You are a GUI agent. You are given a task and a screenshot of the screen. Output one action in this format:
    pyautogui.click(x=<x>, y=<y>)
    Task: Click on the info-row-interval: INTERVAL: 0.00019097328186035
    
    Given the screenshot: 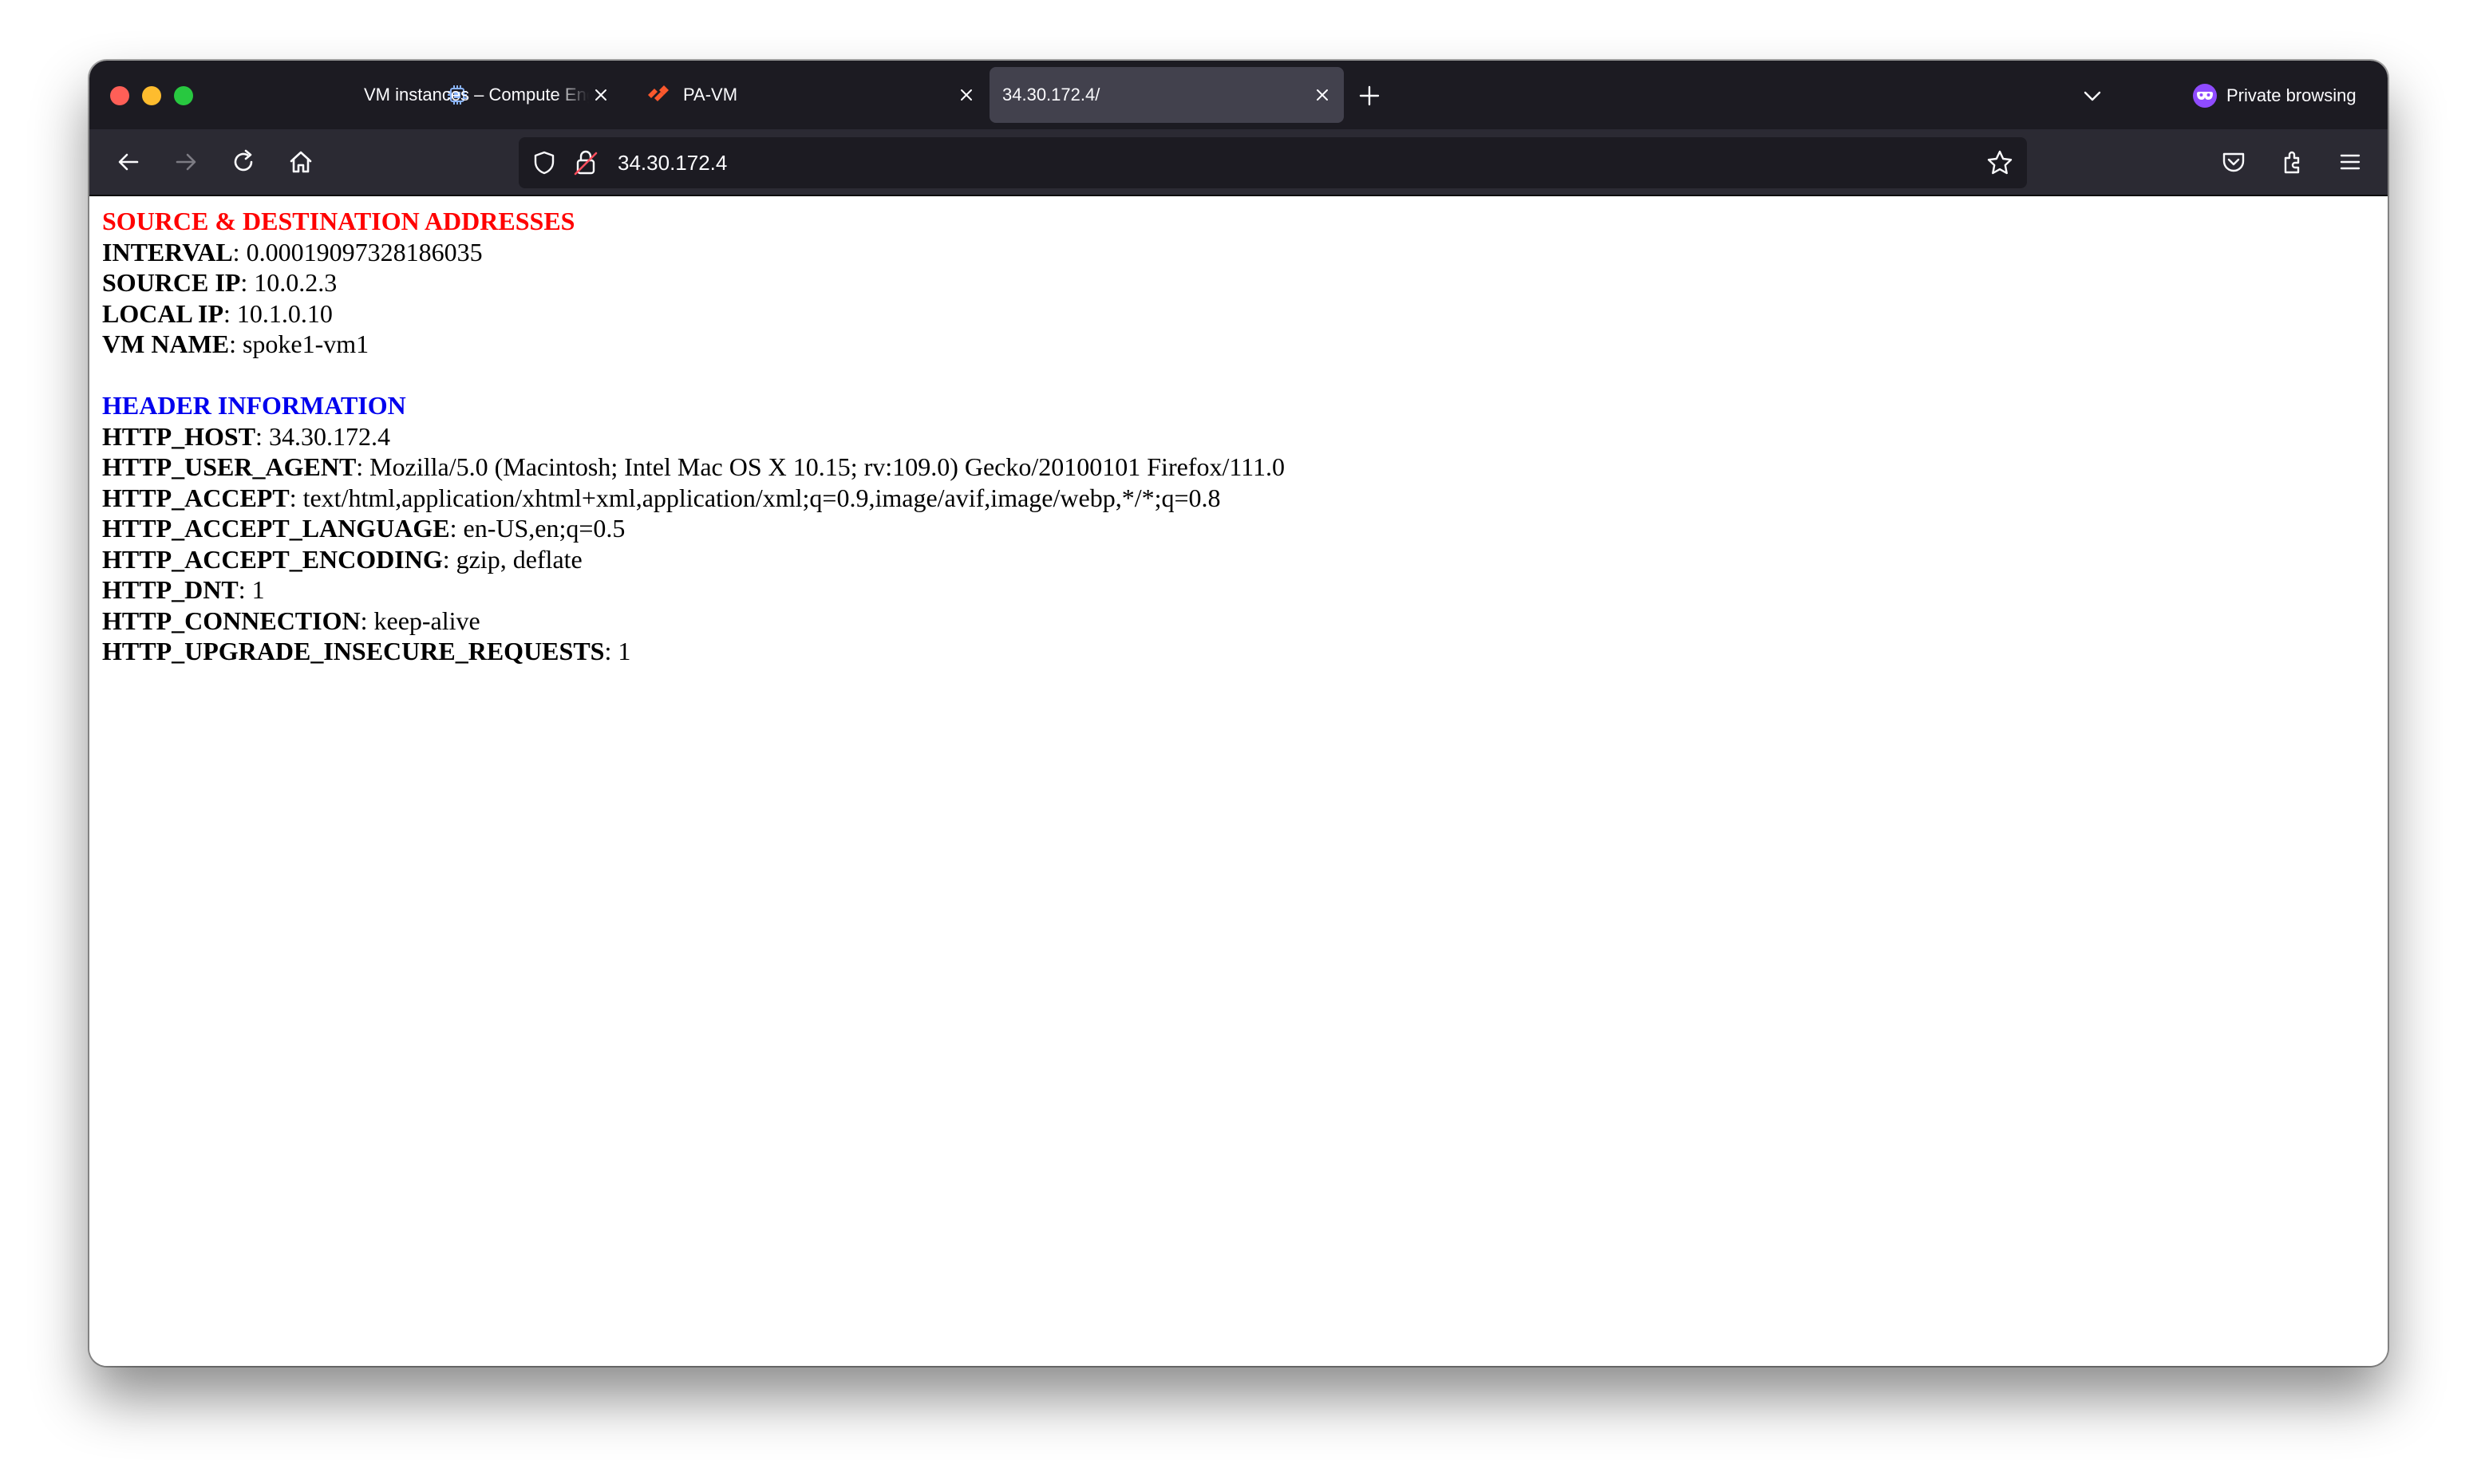 What is the action you would take?
    pyautogui.click(x=694, y=252)
    